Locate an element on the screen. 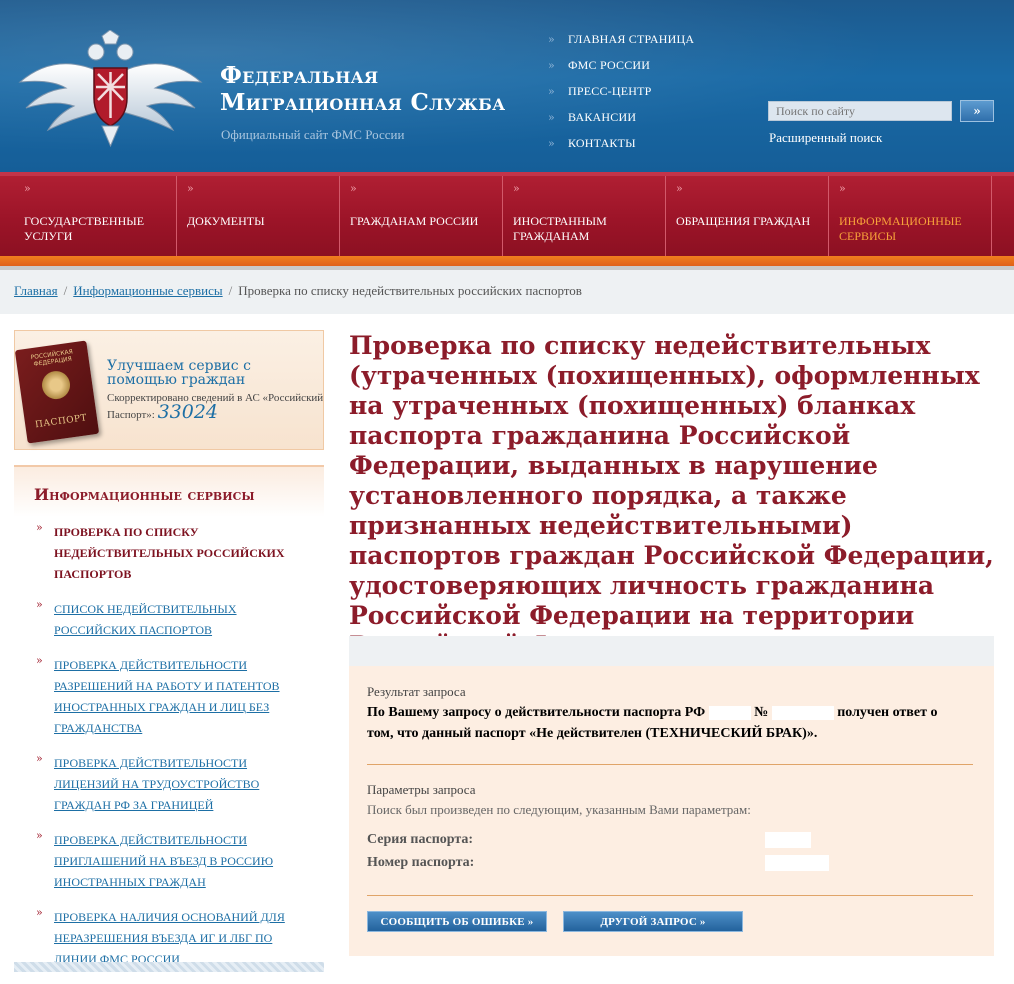 This screenshot has width=1014, height=984. double-headed-eagle-emblem-icon is located at coordinates (110, 89).